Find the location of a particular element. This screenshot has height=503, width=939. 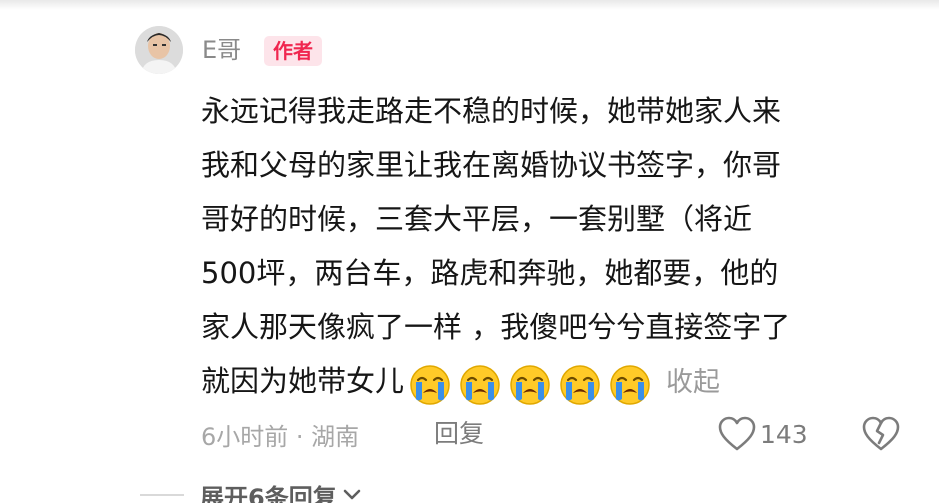

broken-heart-icon is located at coordinates (881, 434).